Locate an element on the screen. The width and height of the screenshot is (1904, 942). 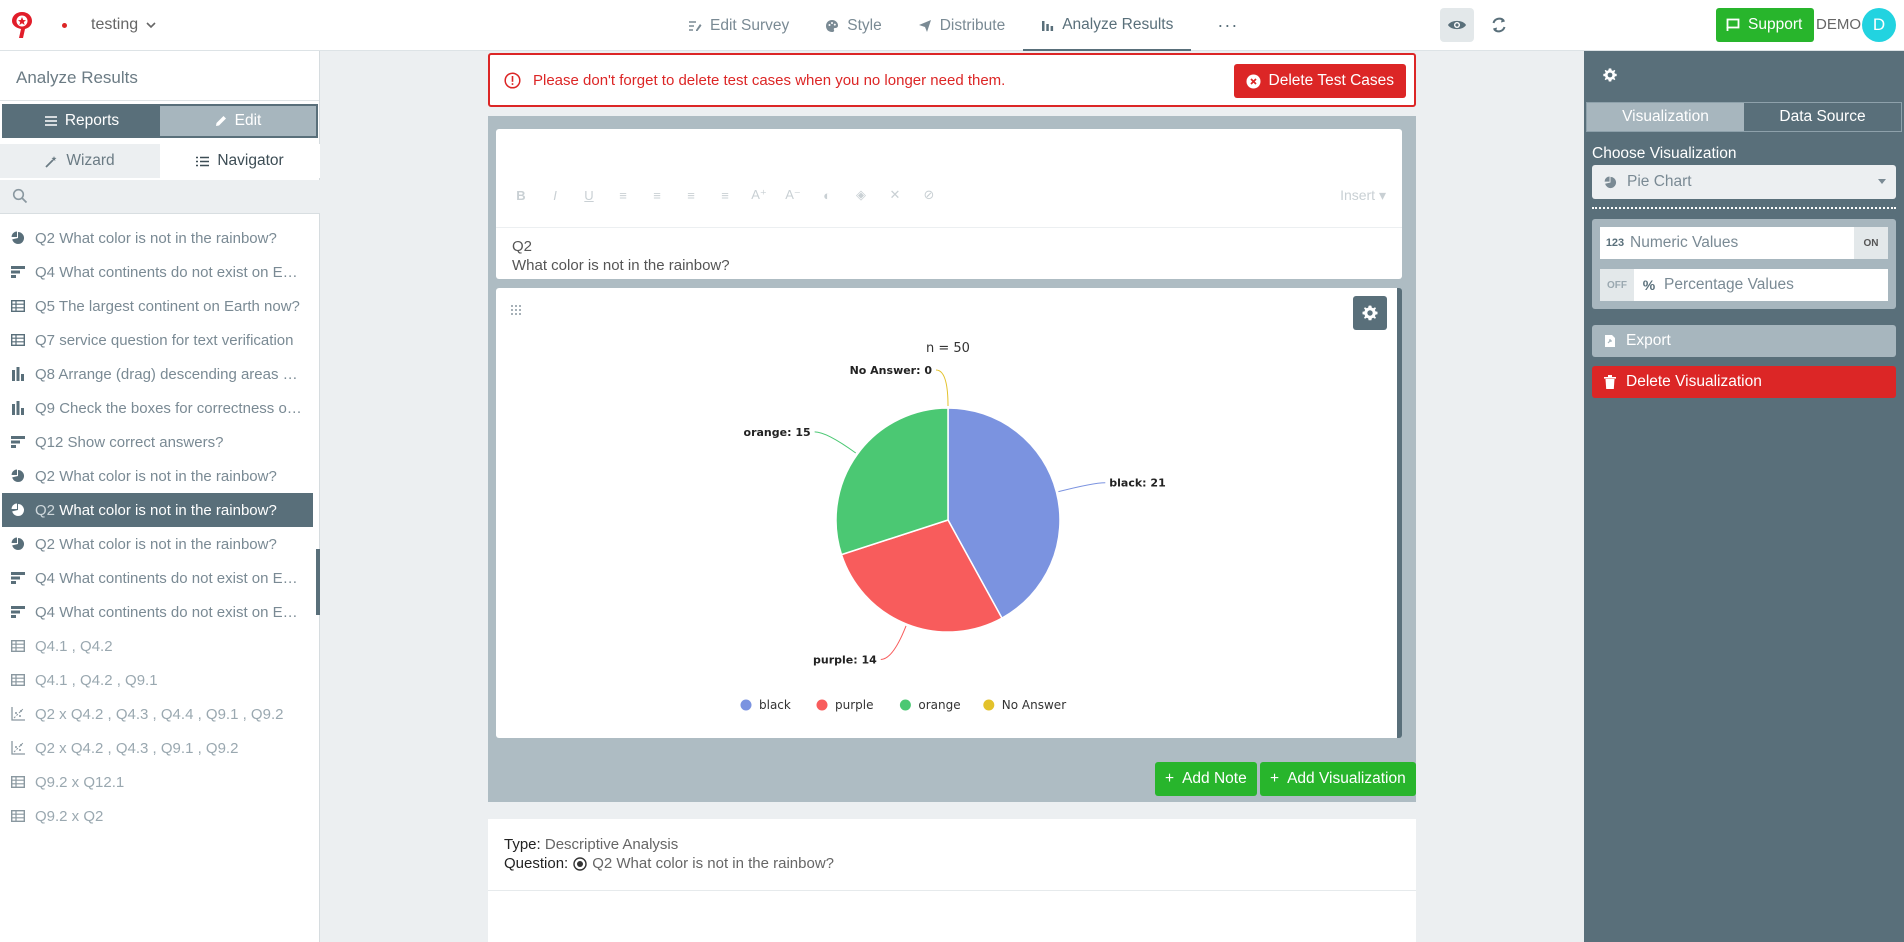
clear-format-button: ✕ is located at coordinates (895, 195).